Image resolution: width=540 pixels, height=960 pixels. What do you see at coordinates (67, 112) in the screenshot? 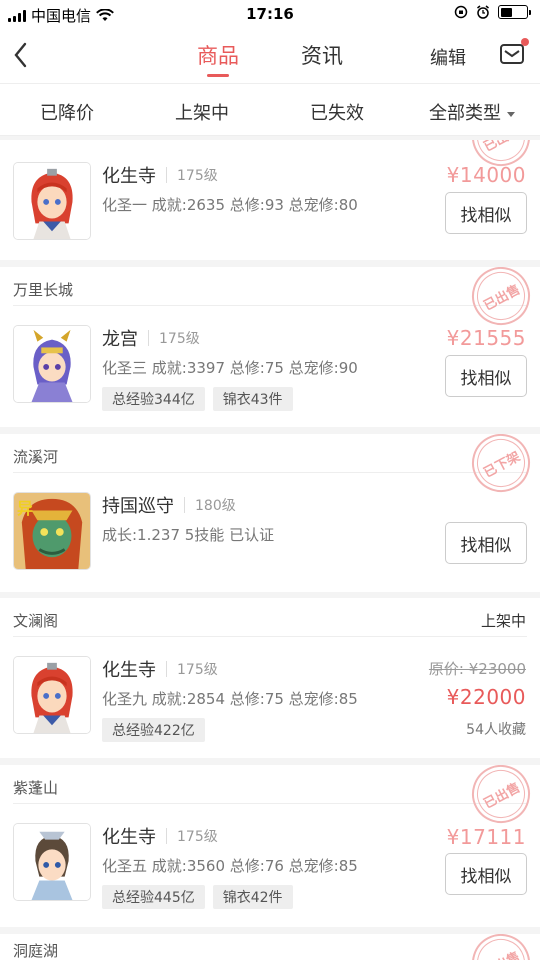
I see `filter-price-dropped: 已降价` at bounding box center [67, 112].